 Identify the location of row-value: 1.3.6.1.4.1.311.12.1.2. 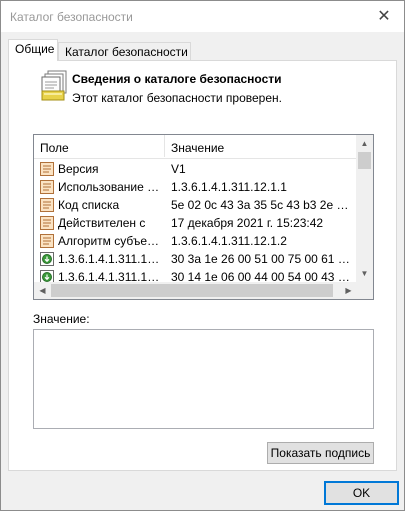
(229, 241).